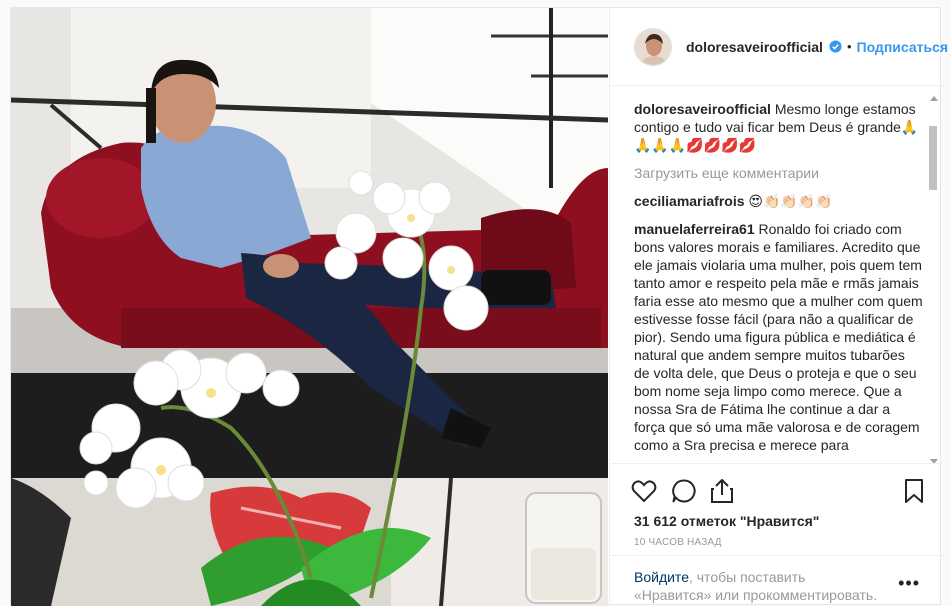  Describe the element at coordinates (776, 488) in the screenshot. I see `action-bar` at that location.